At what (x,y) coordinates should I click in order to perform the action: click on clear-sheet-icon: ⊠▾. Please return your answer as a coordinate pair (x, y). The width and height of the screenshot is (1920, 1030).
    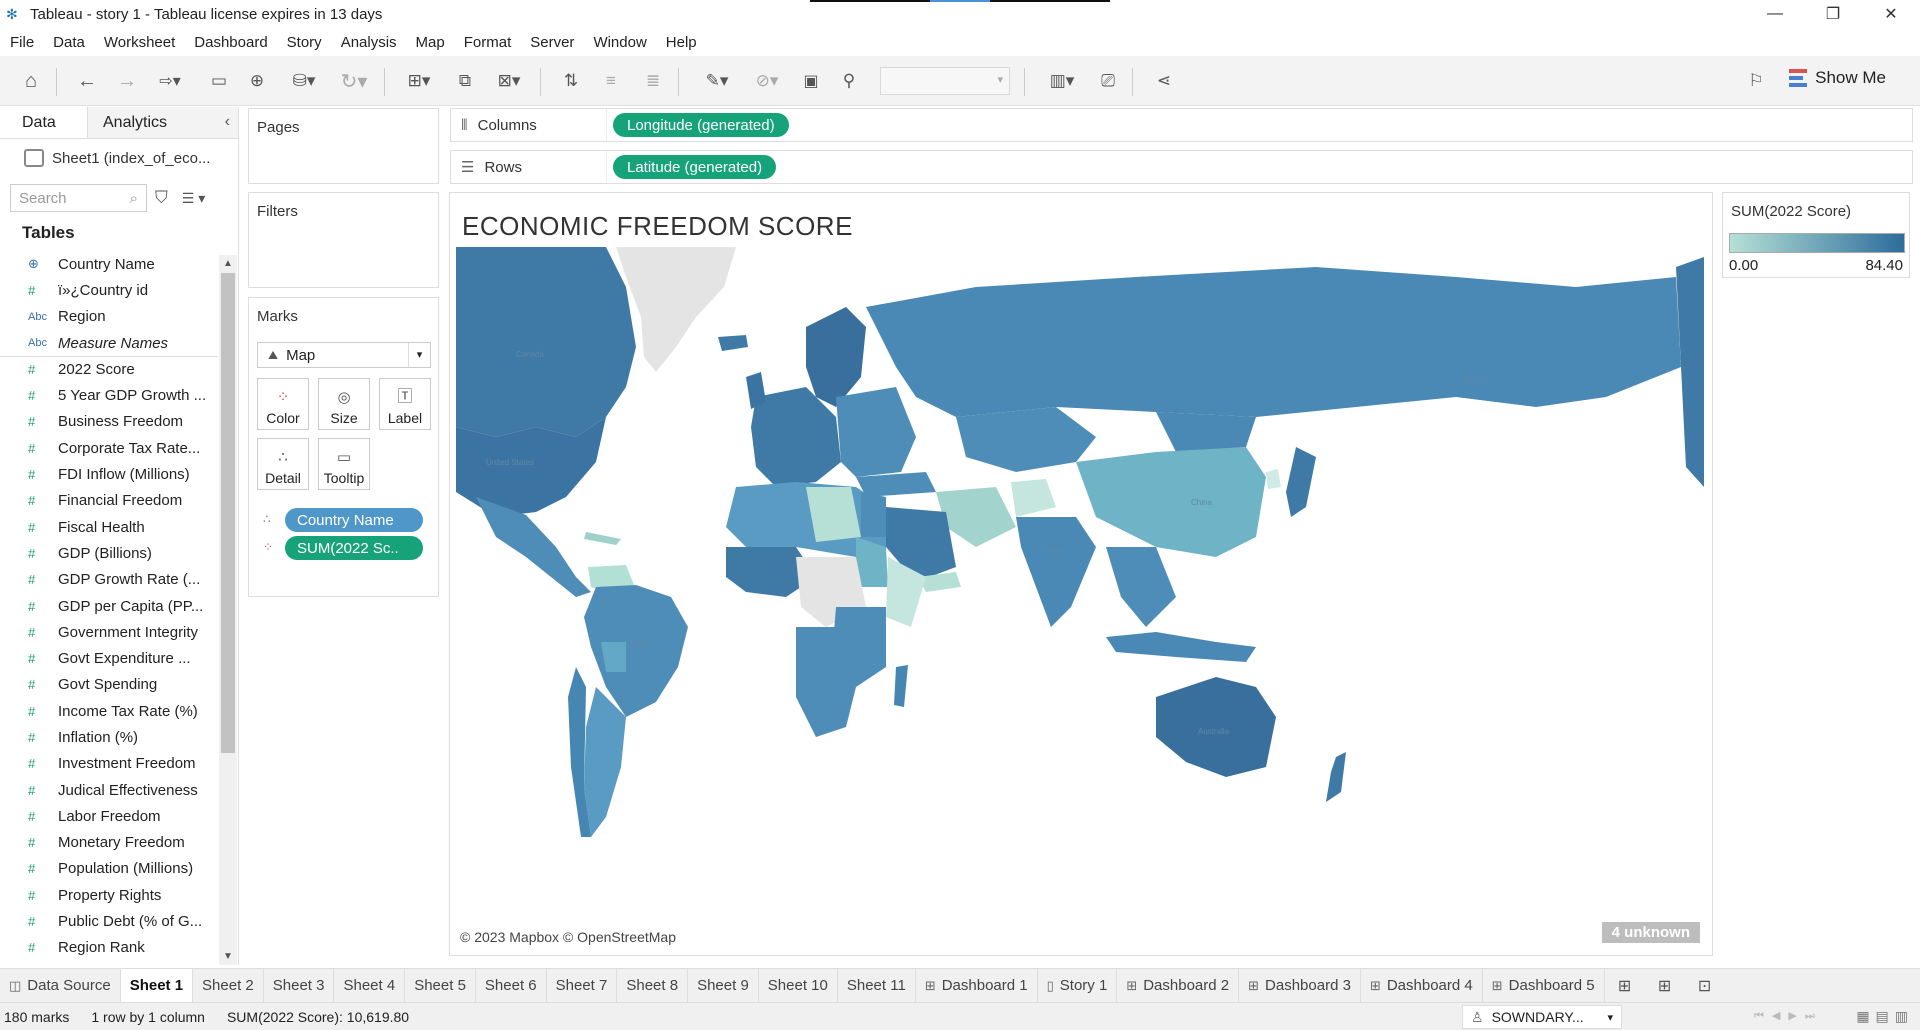
    Looking at the image, I should click on (509, 81).